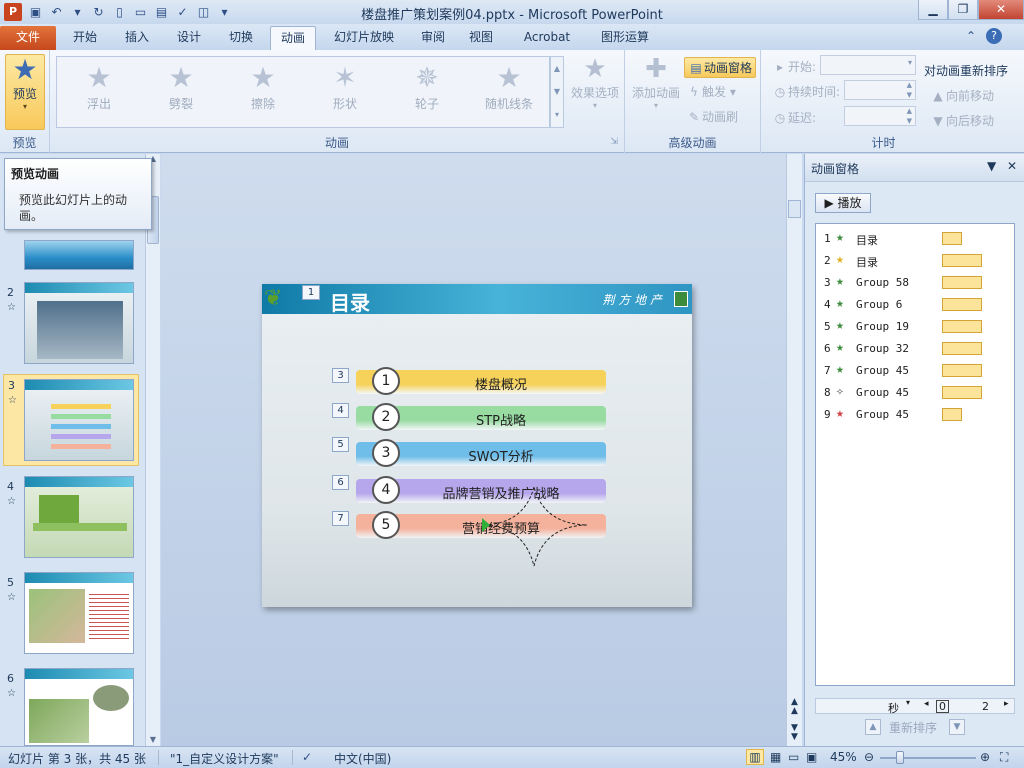  Describe the element at coordinates (72, 521) in the screenshot. I see `slide-thumbnail-4: 4 ☆` at that location.